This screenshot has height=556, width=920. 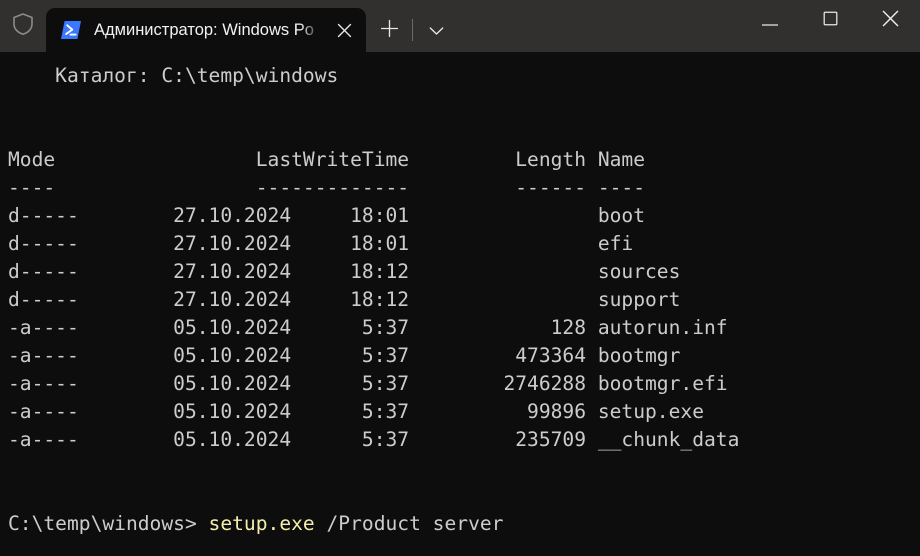 I want to click on maximize-button, so click(x=830, y=20).